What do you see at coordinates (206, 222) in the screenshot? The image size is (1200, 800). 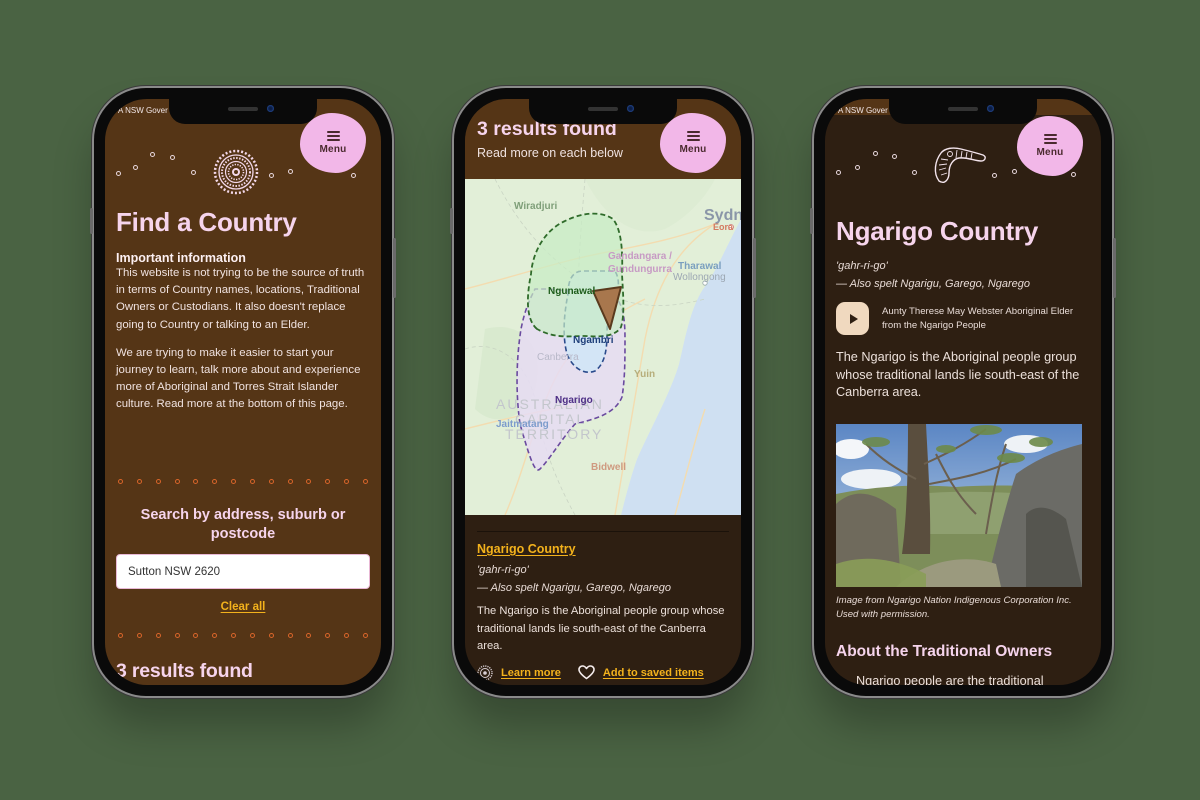 I see `page-title: Find a Country` at bounding box center [206, 222].